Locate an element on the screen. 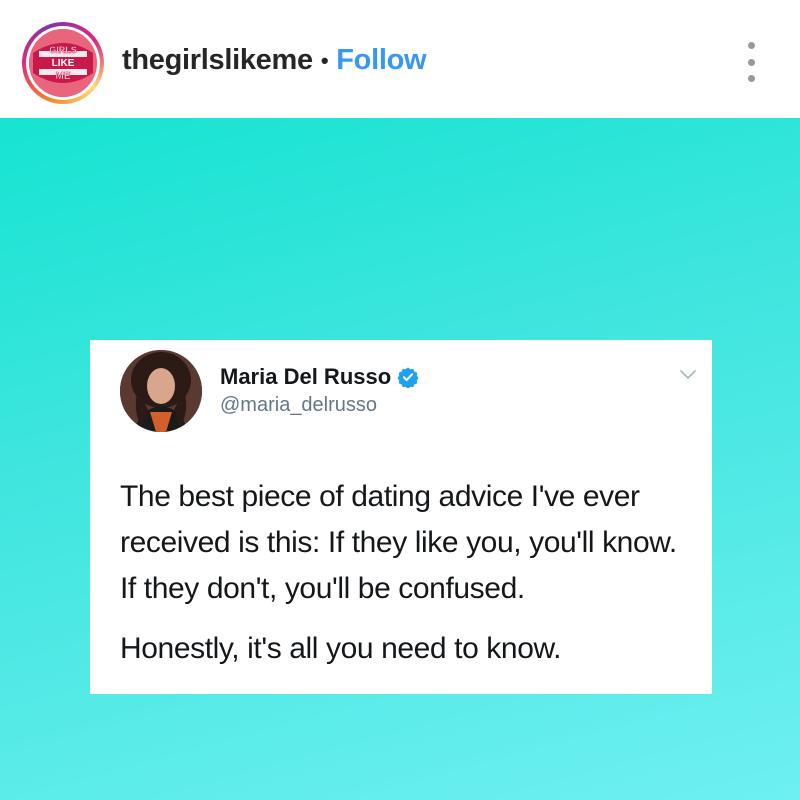 This screenshot has height=800, width=800. girls-like-me-logo: GIRLS LIKE ME is located at coordinates (63, 63).